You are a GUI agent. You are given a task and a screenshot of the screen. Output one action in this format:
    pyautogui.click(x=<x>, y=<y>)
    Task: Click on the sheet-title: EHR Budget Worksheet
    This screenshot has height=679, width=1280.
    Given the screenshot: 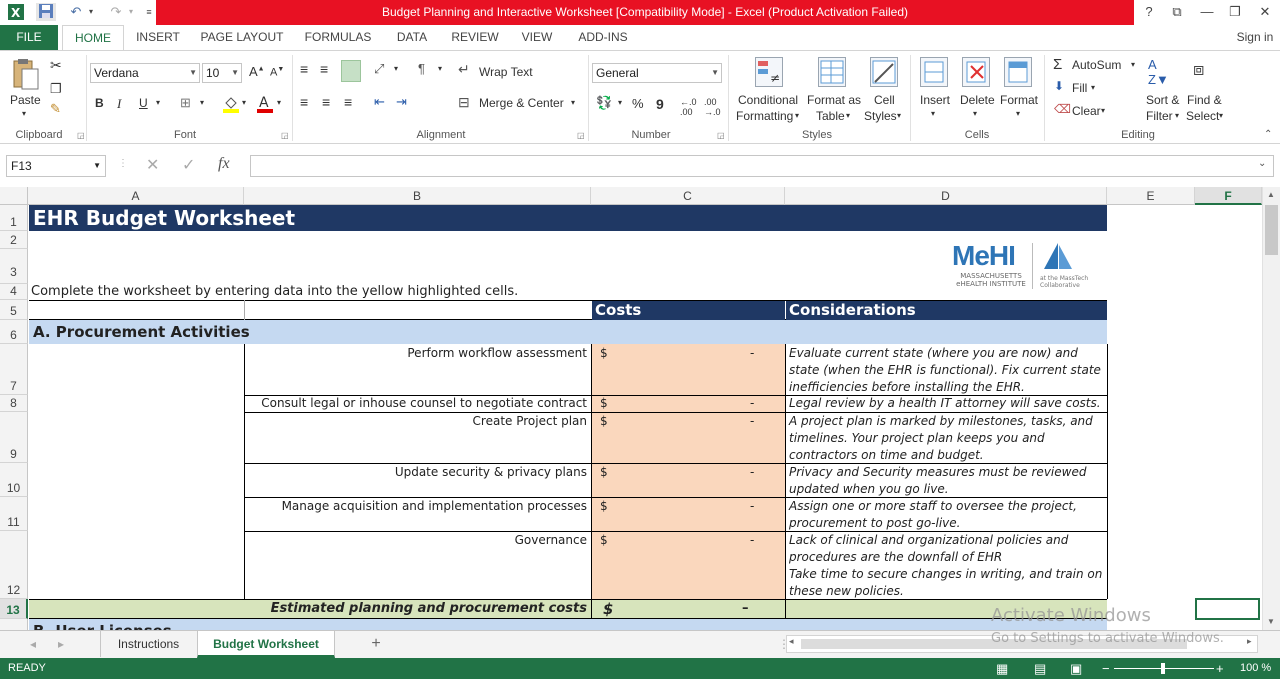 What is the action you would take?
    pyautogui.click(x=568, y=218)
    